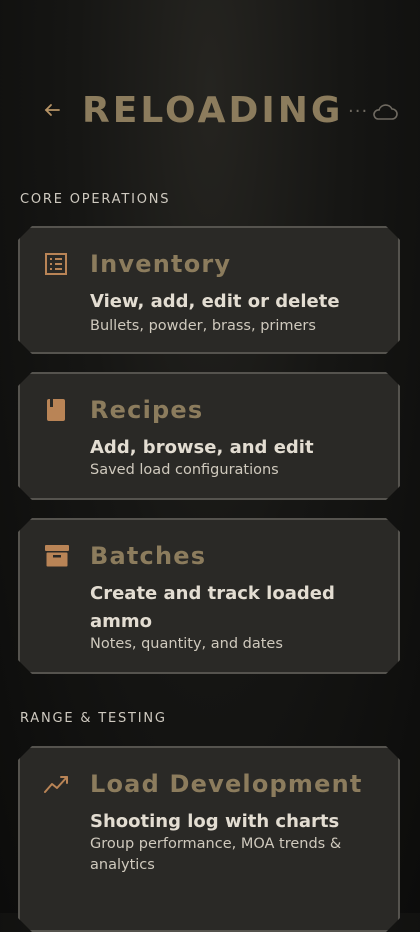 The image size is (420, 932). What do you see at coordinates (56, 556) in the screenshot?
I see `archive-box-icon` at bounding box center [56, 556].